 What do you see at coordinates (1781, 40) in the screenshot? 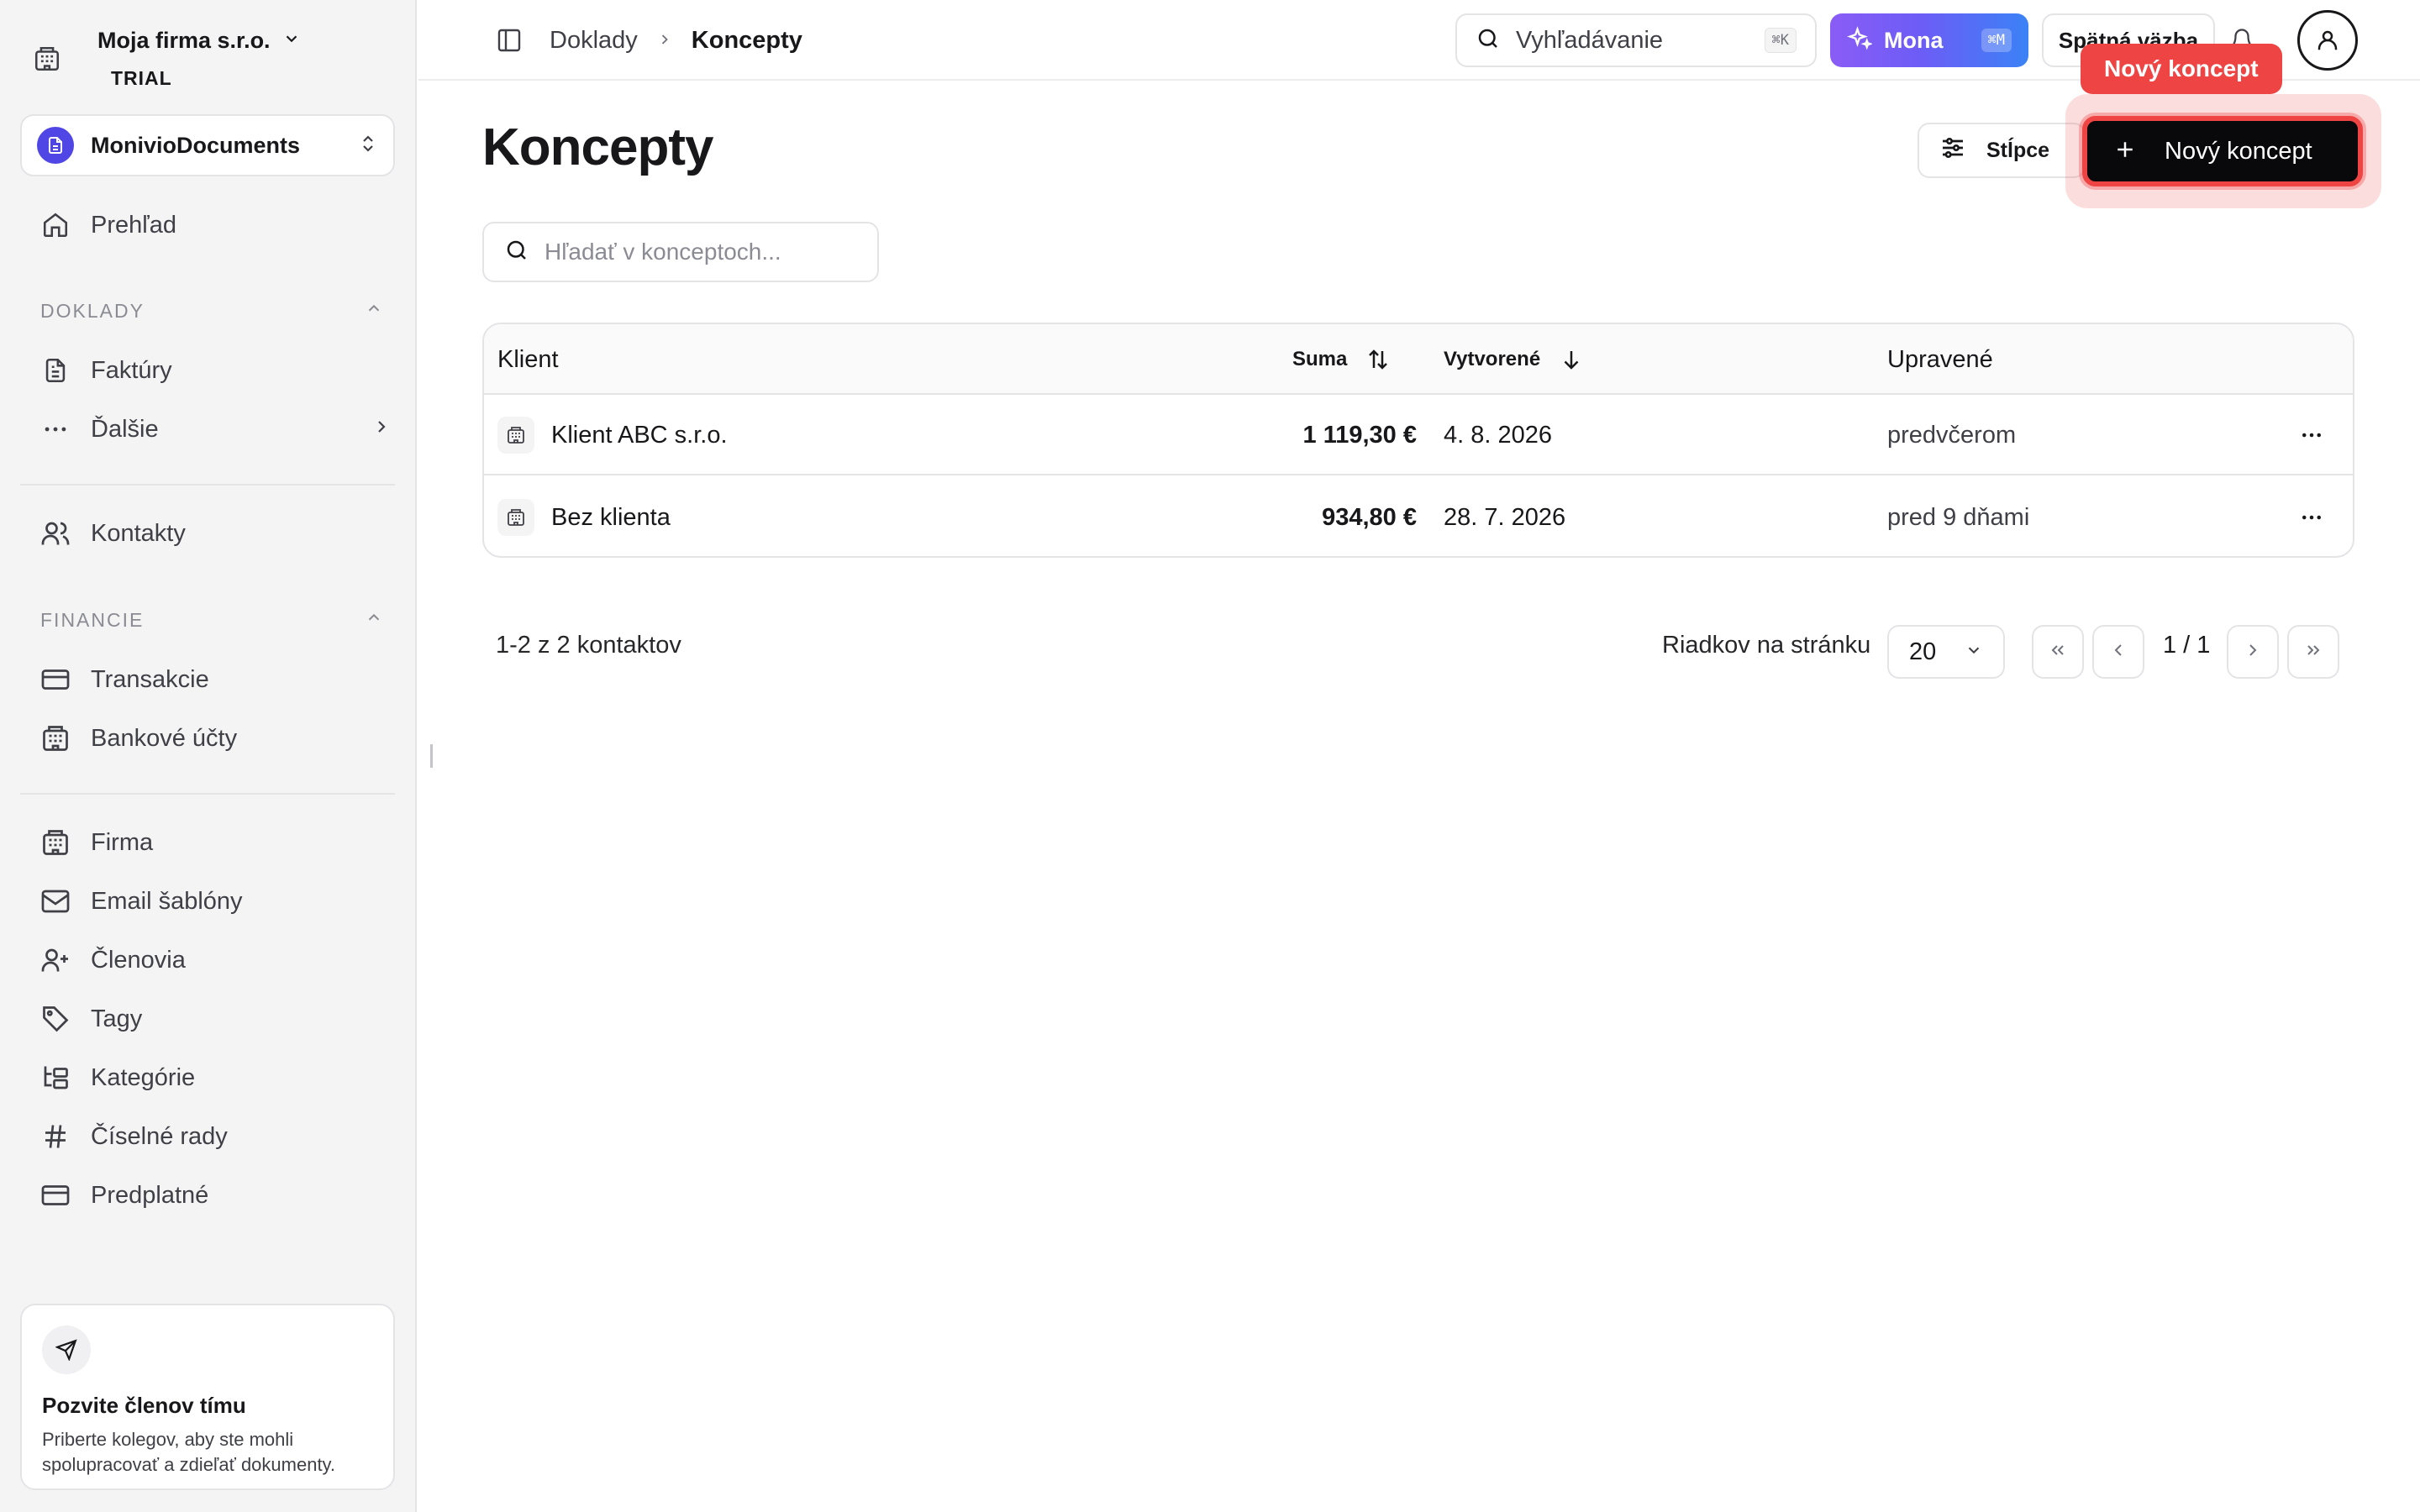
I see `search-shortcut: ⌘K` at bounding box center [1781, 40].